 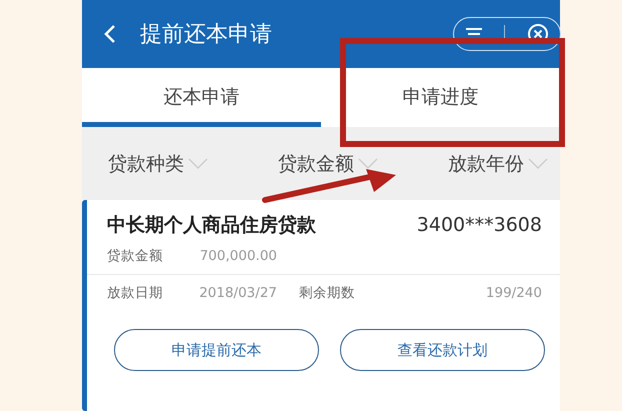 I want to click on field-label: 剩余期数, so click(x=327, y=293).